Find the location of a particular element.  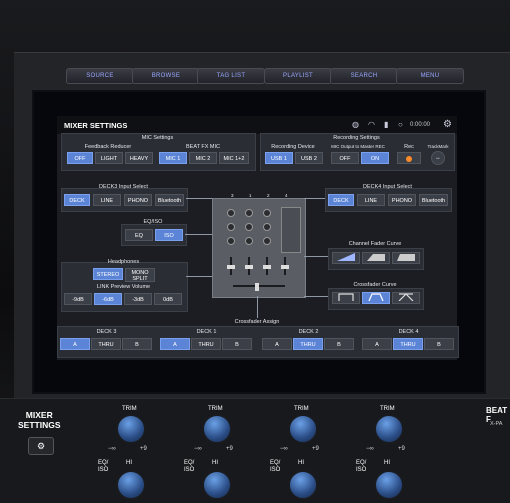

xf-deck3-a-button: A is located at coordinates (75, 344).